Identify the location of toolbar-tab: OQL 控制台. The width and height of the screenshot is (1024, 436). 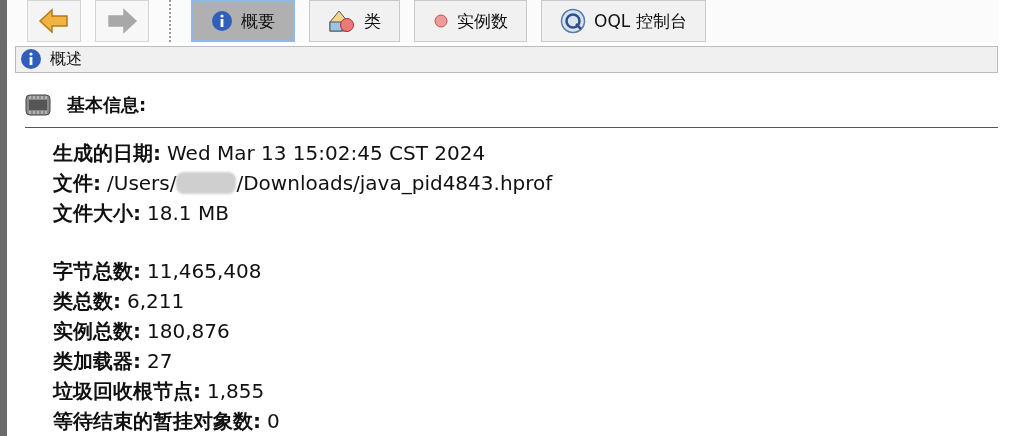
(623, 21).